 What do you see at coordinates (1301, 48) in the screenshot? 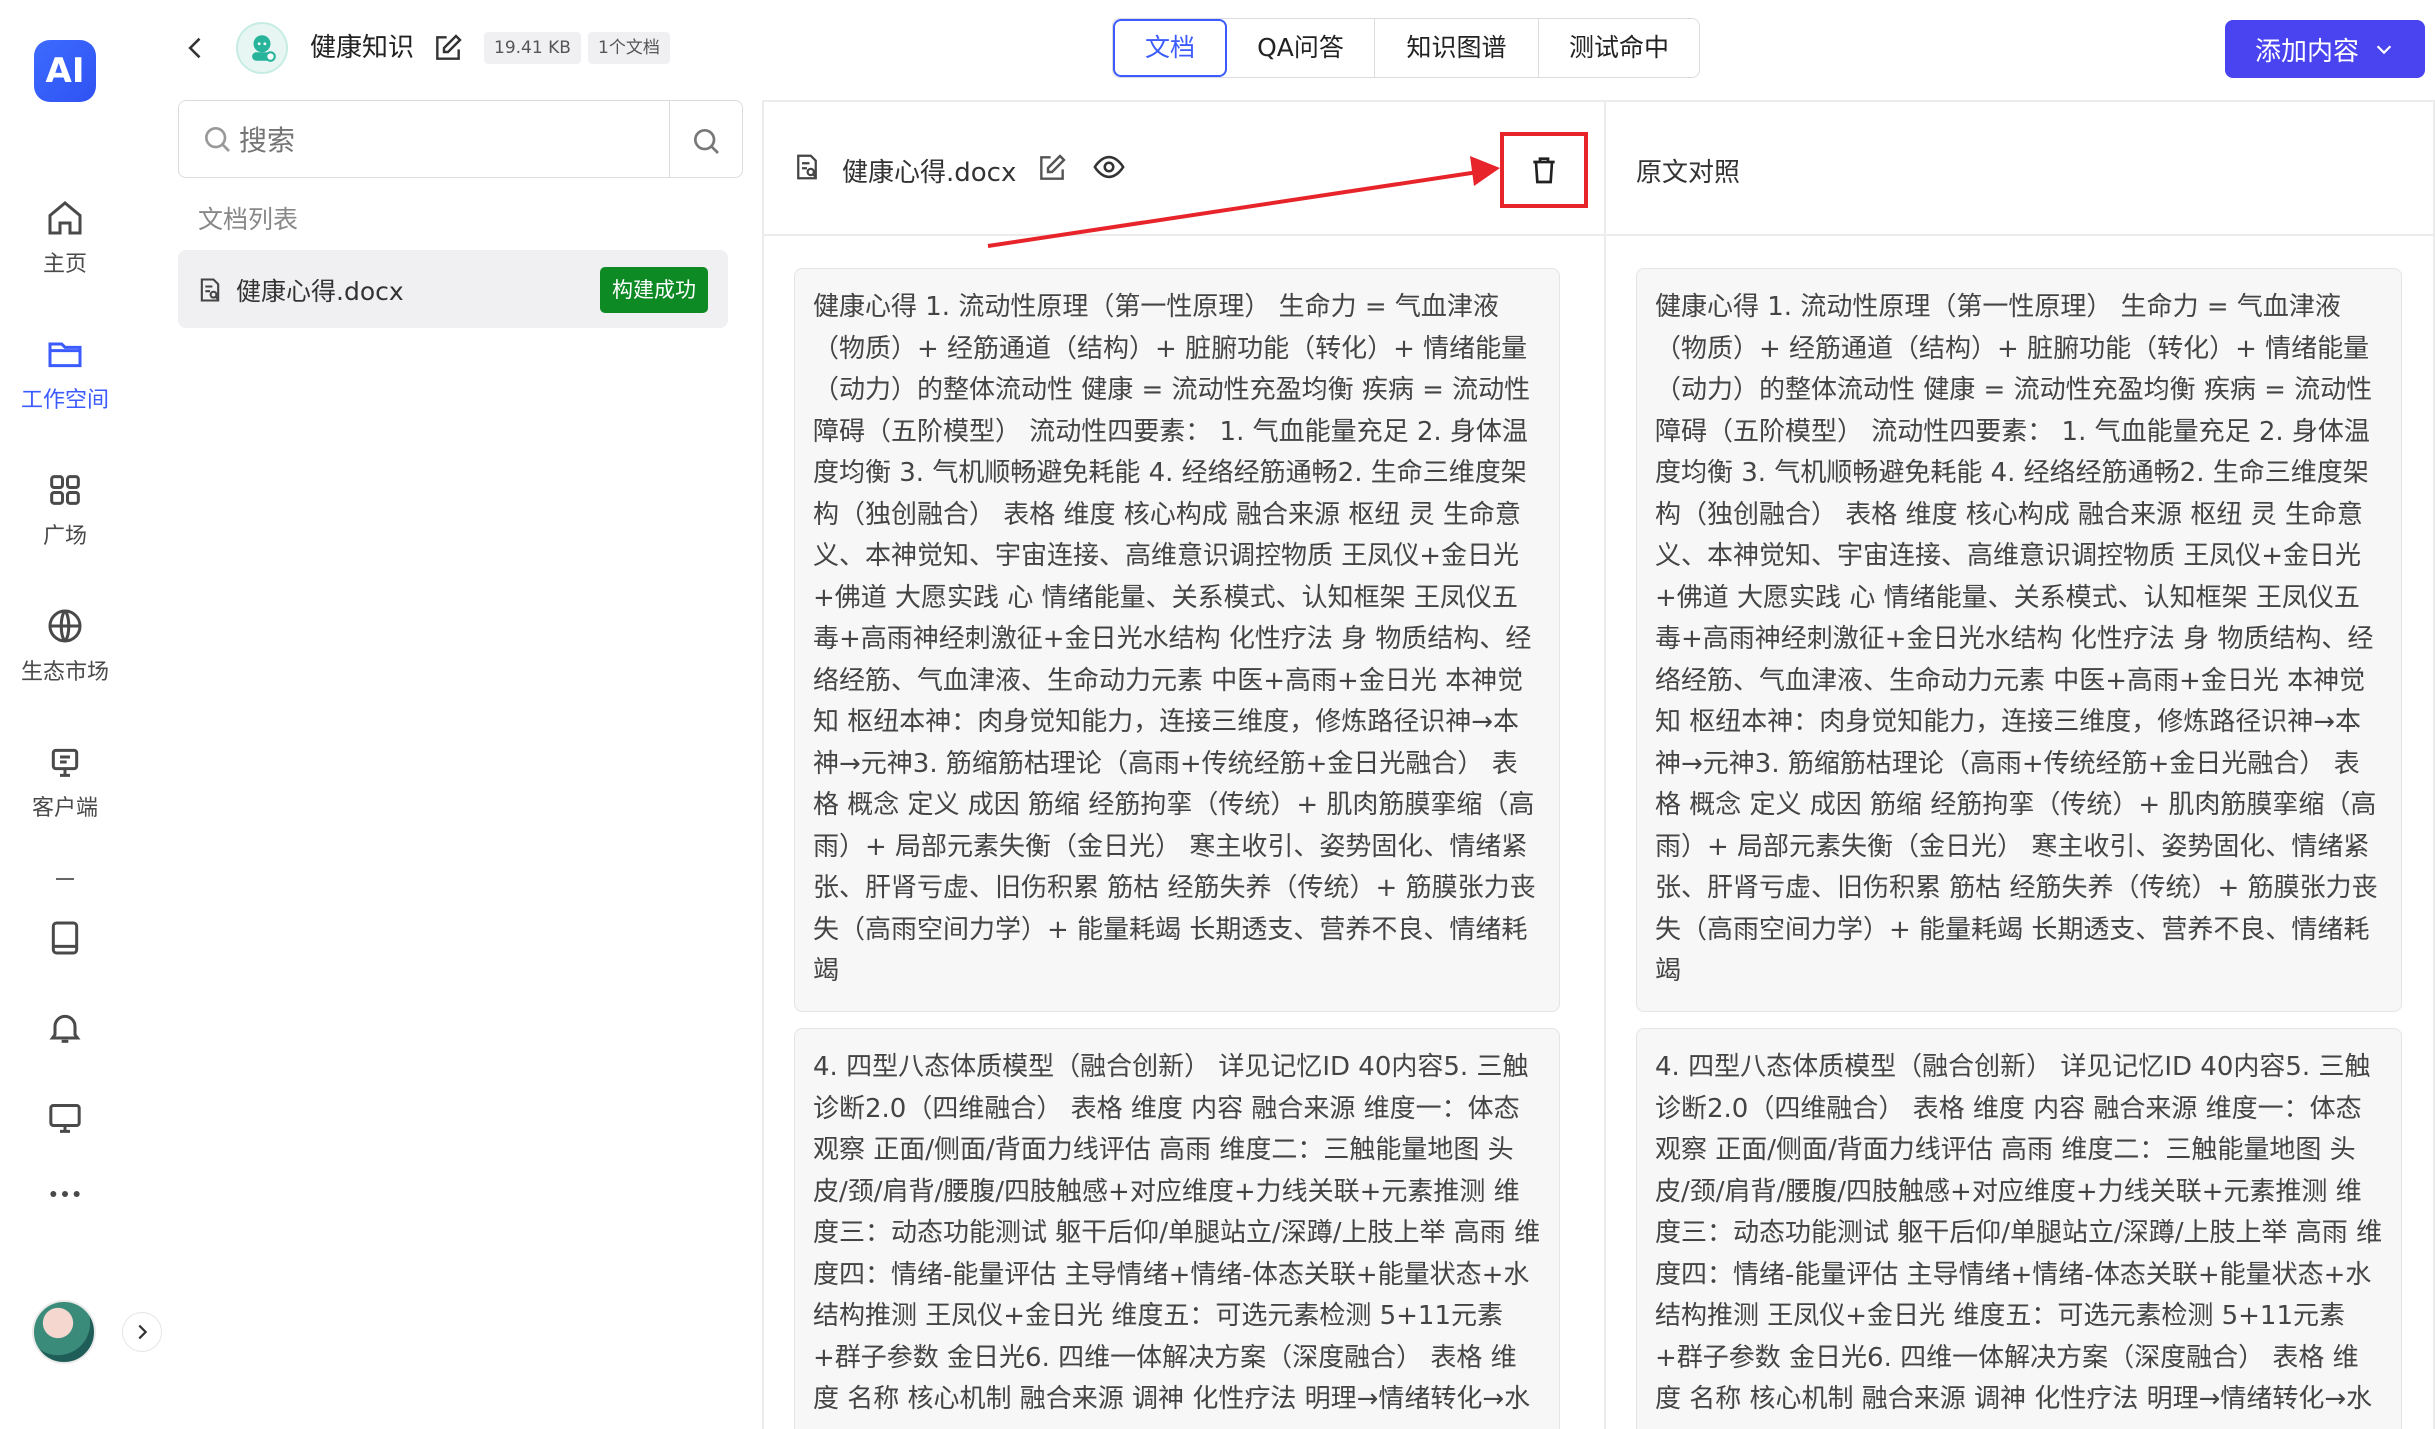
I see `tab-qa: QA问答` at bounding box center [1301, 48].